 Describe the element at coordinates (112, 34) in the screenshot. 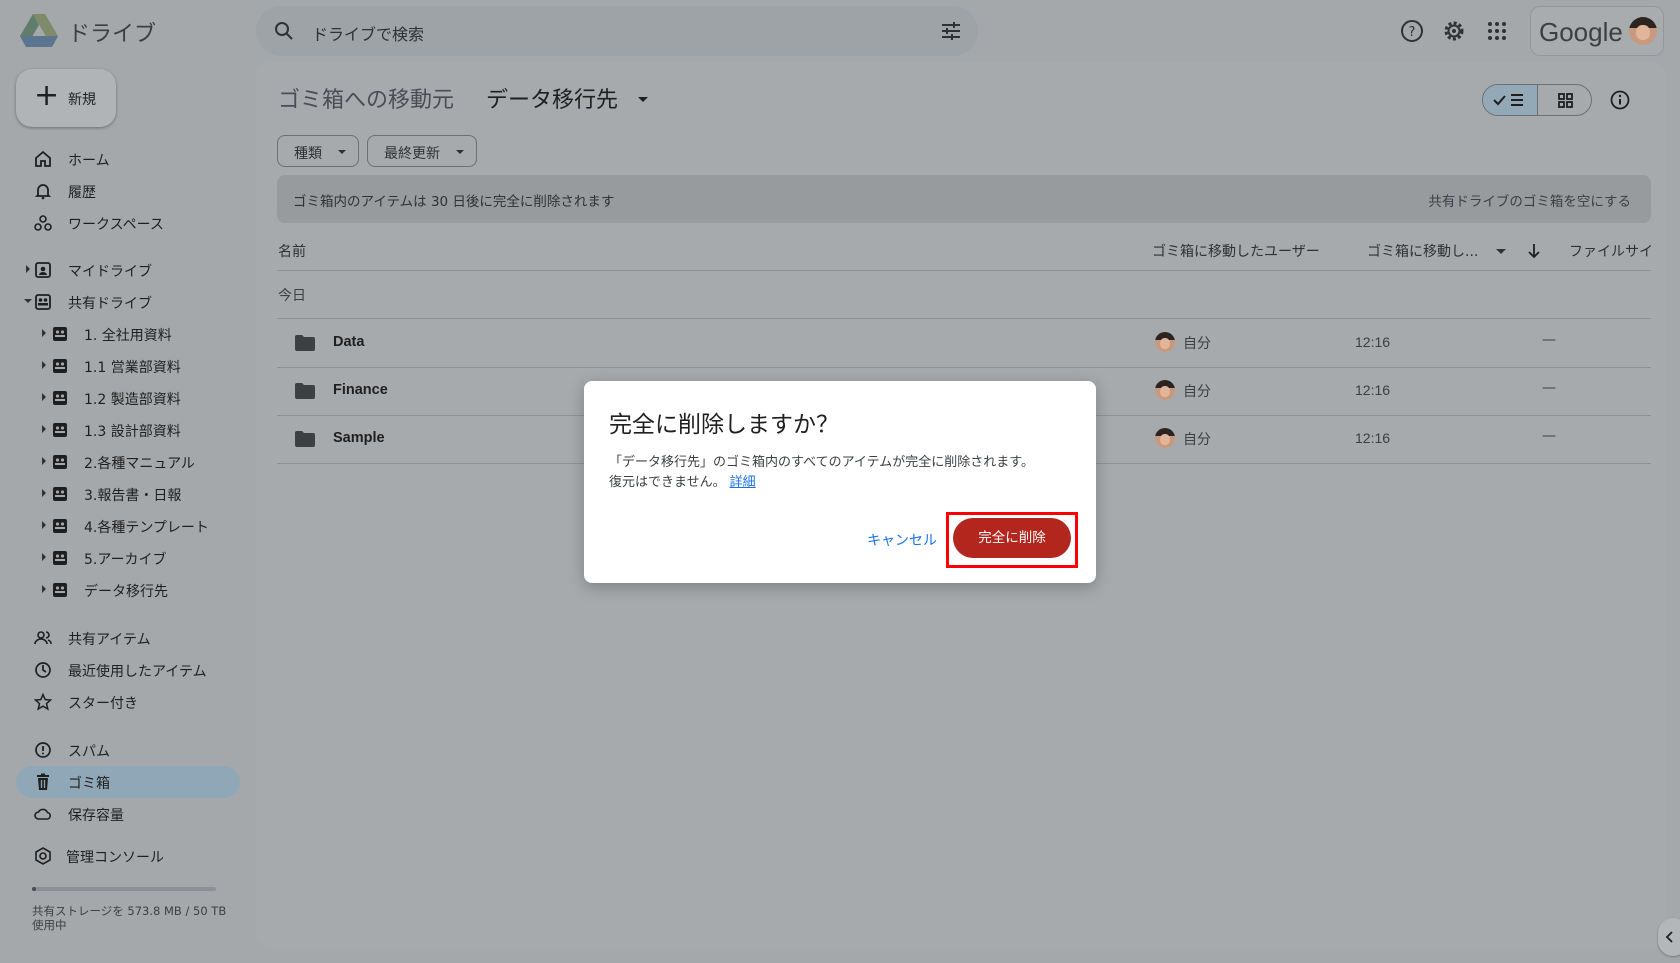

I see `app-name: ドライブ` at that location.